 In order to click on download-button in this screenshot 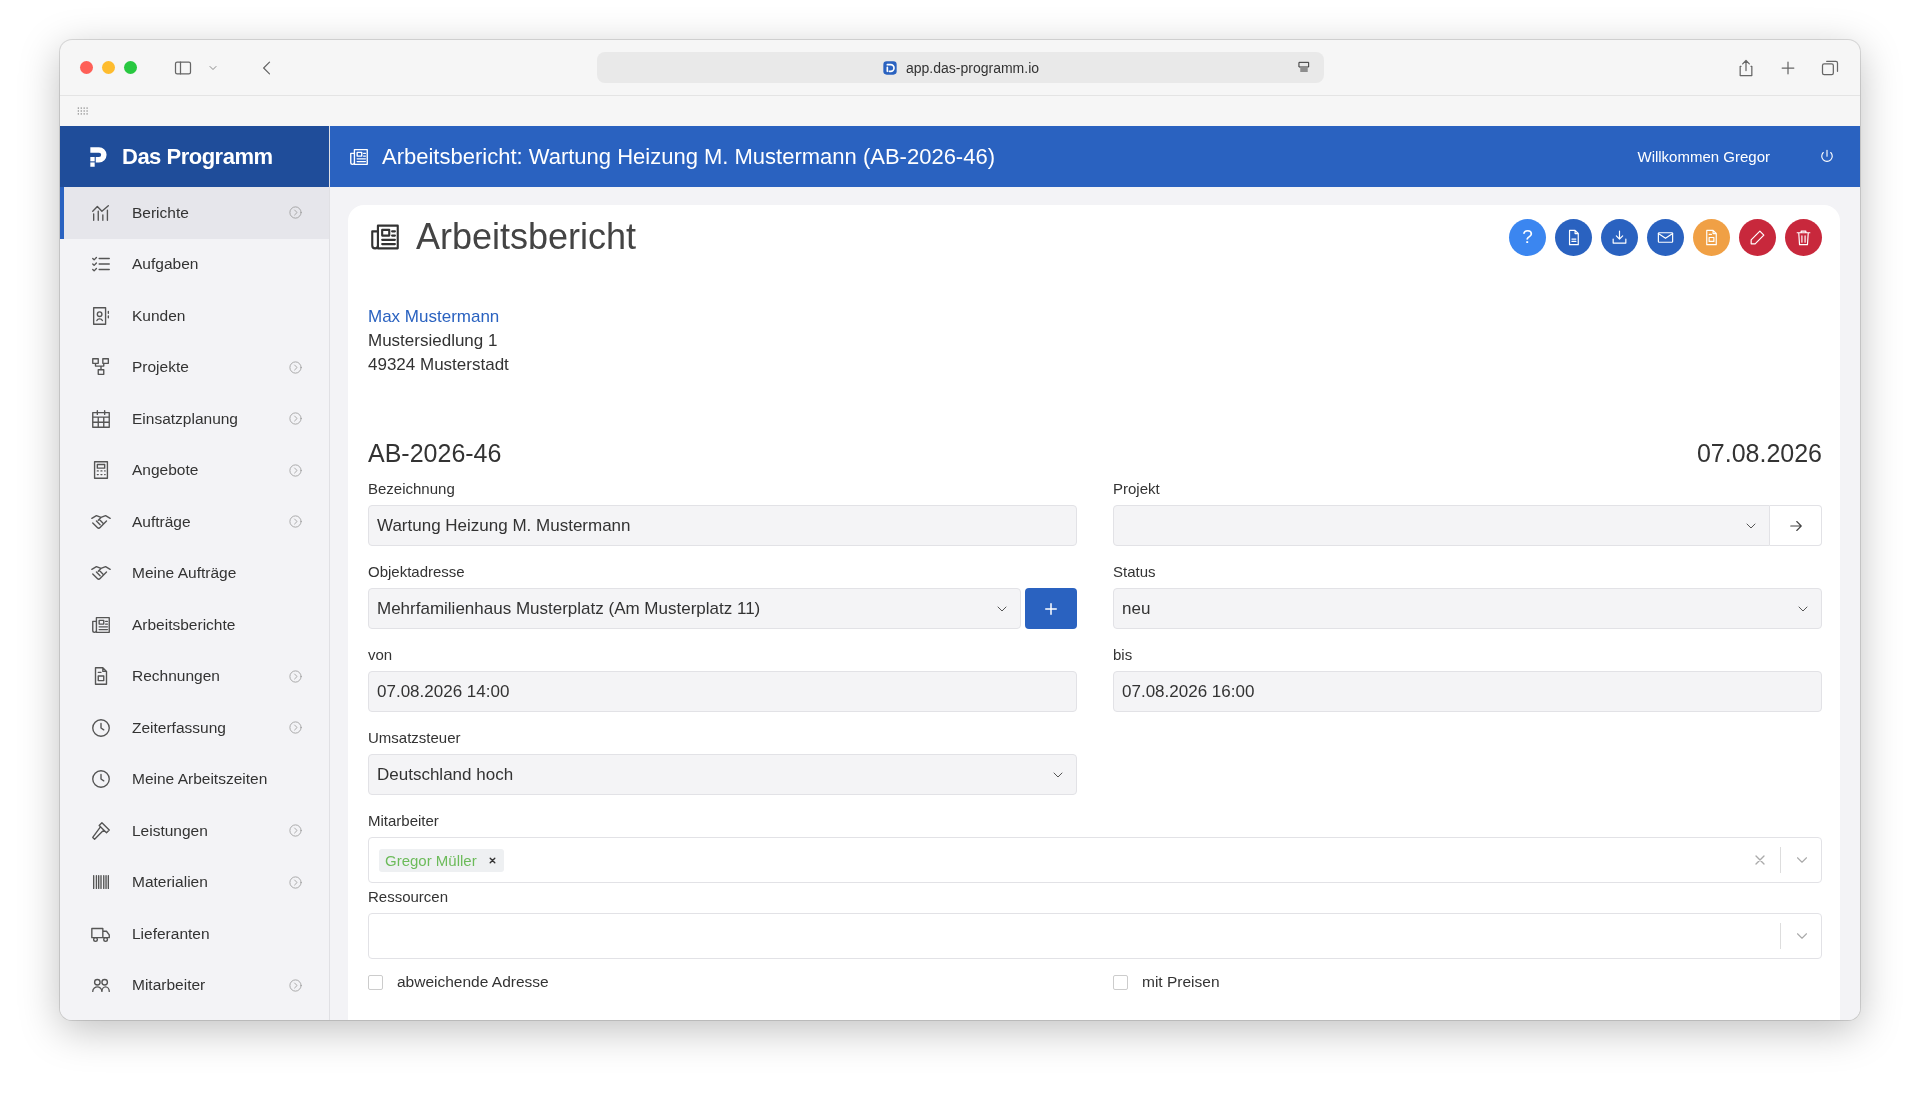, I will do `click(1619, 237)`.